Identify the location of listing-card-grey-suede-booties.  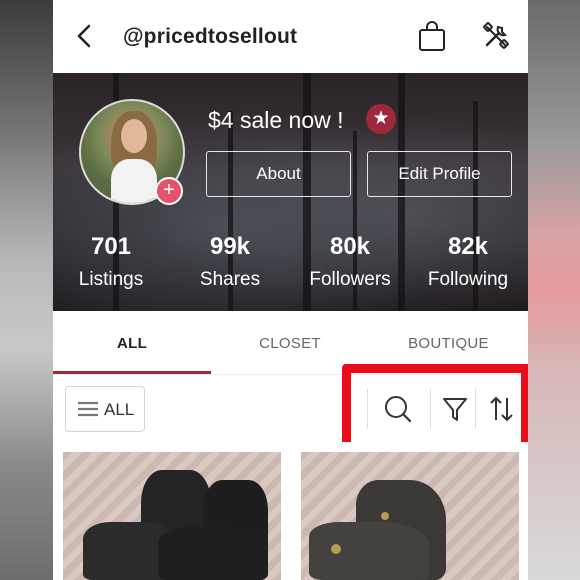
(410, 516).